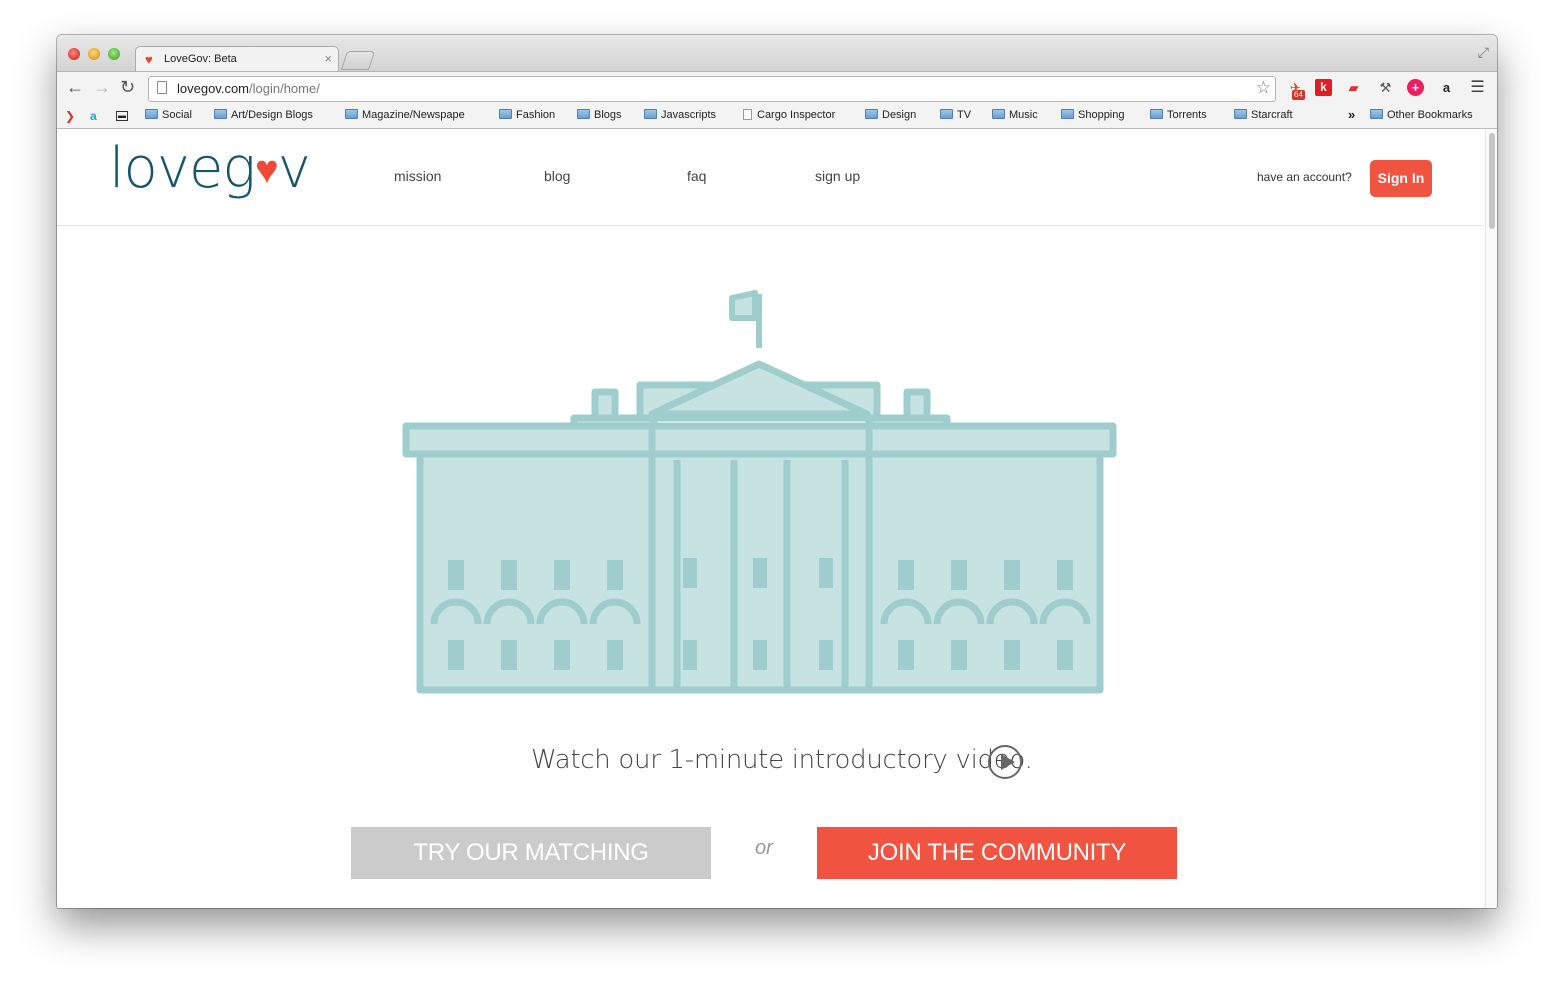 The image size is (1554, 988). I want to click on bookmark-label: Torrents, so click(1187, 115).